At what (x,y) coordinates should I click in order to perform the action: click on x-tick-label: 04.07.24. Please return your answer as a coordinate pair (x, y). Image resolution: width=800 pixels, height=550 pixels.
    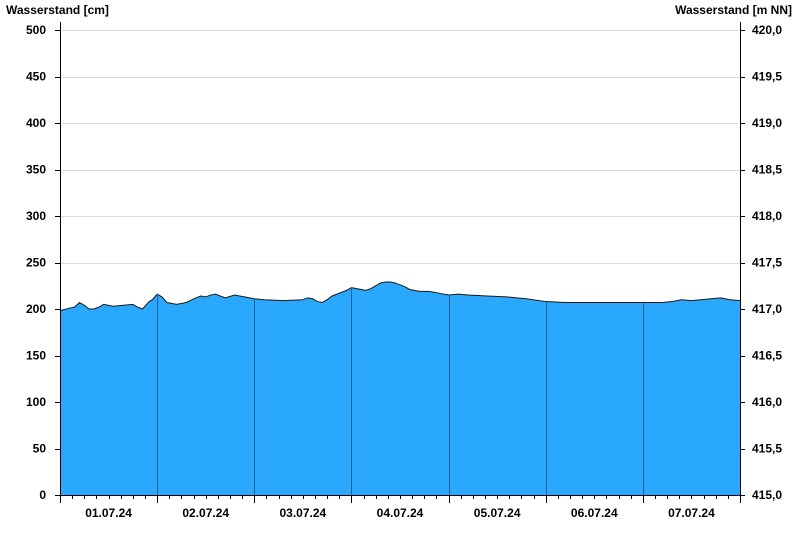
    Looking at the image, I should click on (400, 513).